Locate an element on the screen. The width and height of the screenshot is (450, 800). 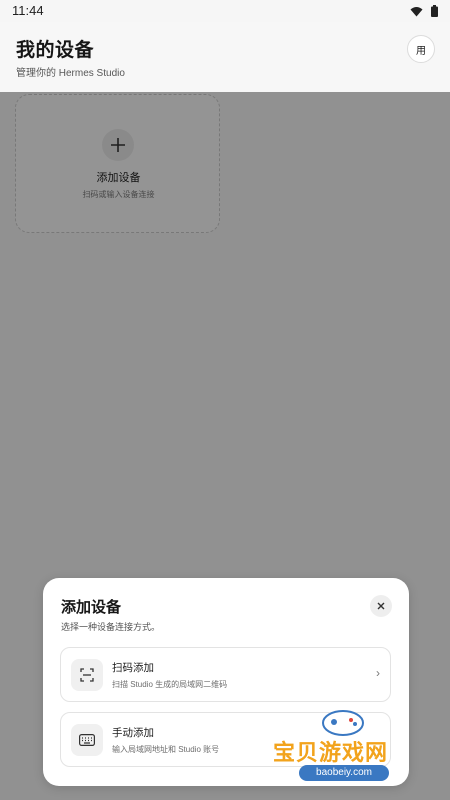
dialog-subtitle: 选择一种设备连接方式。 is located at coordinates (111, 627).